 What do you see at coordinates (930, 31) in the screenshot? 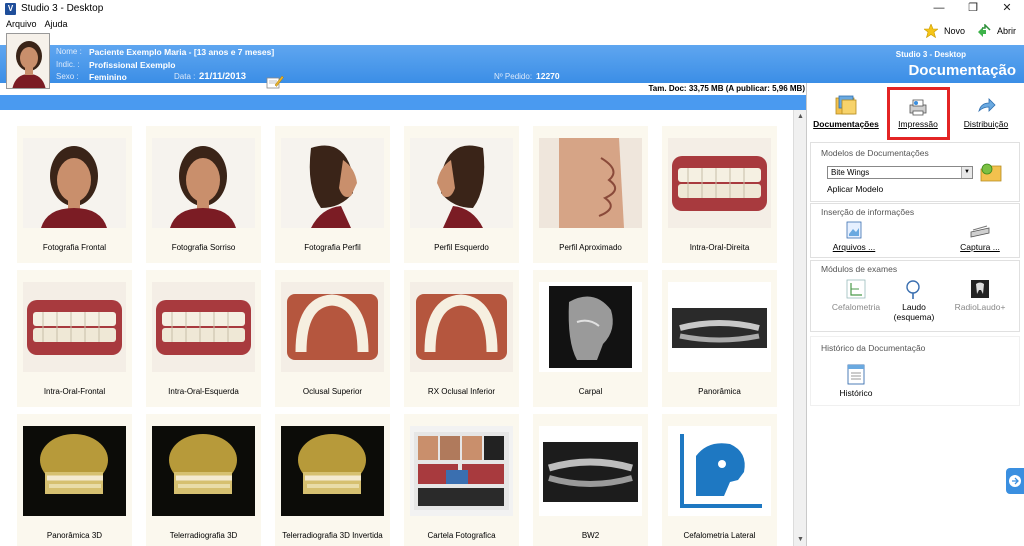
I see `star-icon` at bounding box center [930, 31].